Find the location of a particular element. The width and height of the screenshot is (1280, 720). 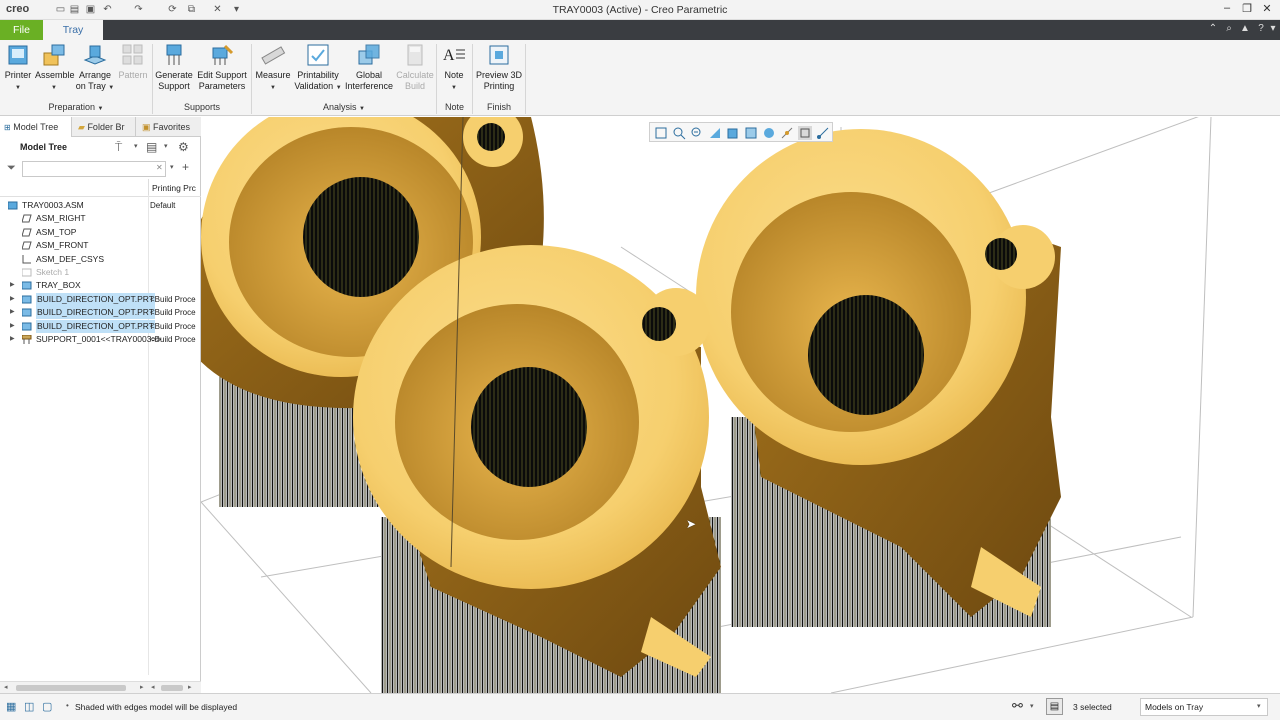

generate-support-button: Generate Support is located at coordinates (174, 67).